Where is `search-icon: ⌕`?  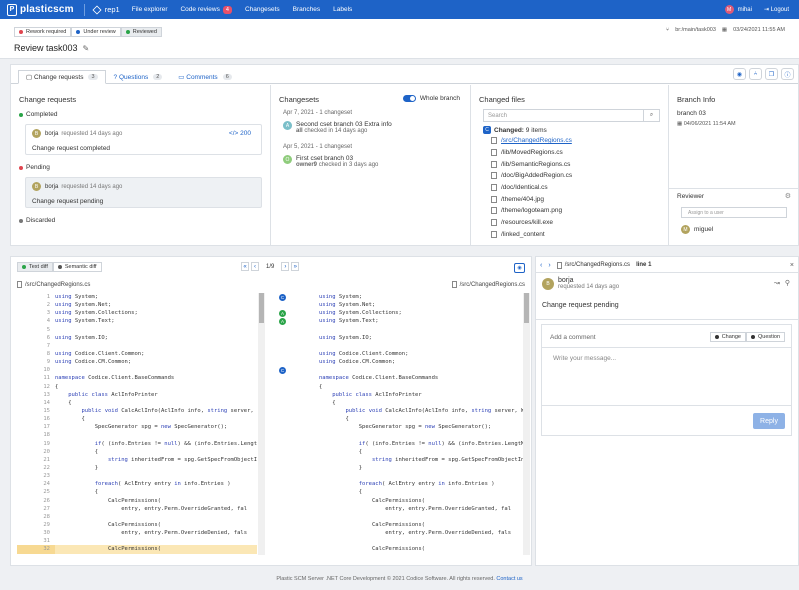
search-icon: ⌕ is located at coordinates (651, 115).